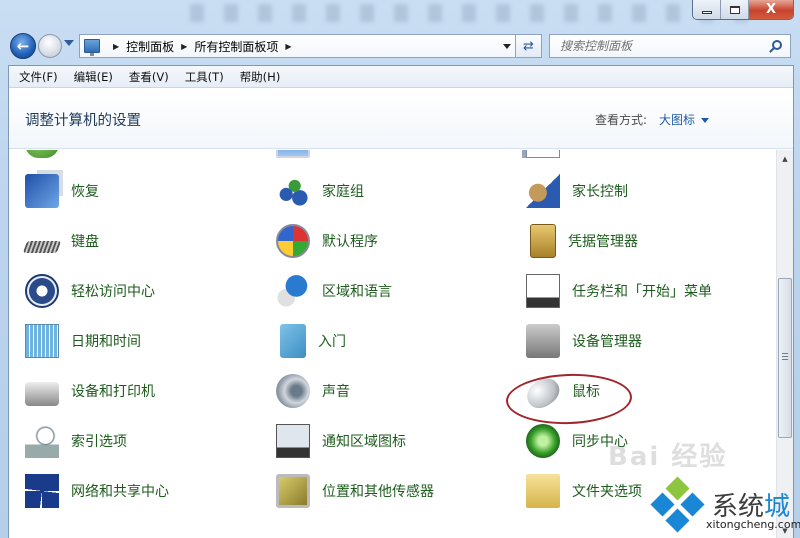 This screenshot has width=800, height=538. I want to click on indexing-options-icon, so click(42, 441).